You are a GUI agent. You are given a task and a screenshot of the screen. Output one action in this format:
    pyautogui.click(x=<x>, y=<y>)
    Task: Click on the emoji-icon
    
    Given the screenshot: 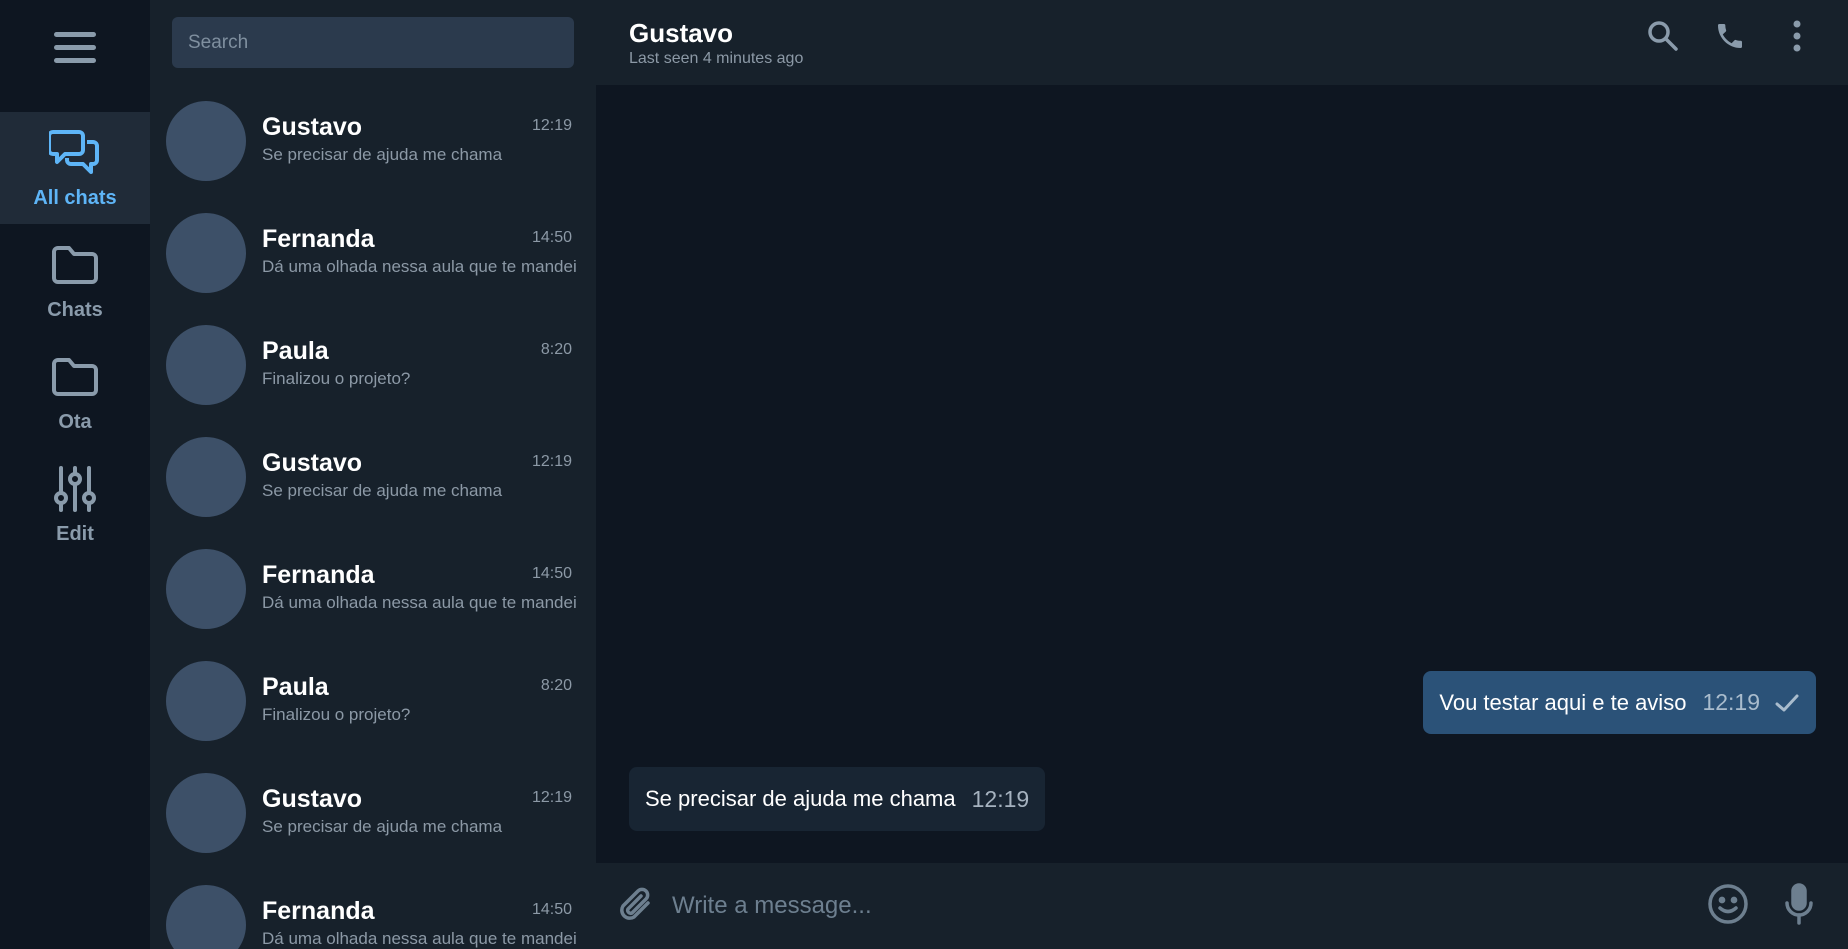 What is the action you would take?
    pyautogui.click(x=1728, y=906)
    